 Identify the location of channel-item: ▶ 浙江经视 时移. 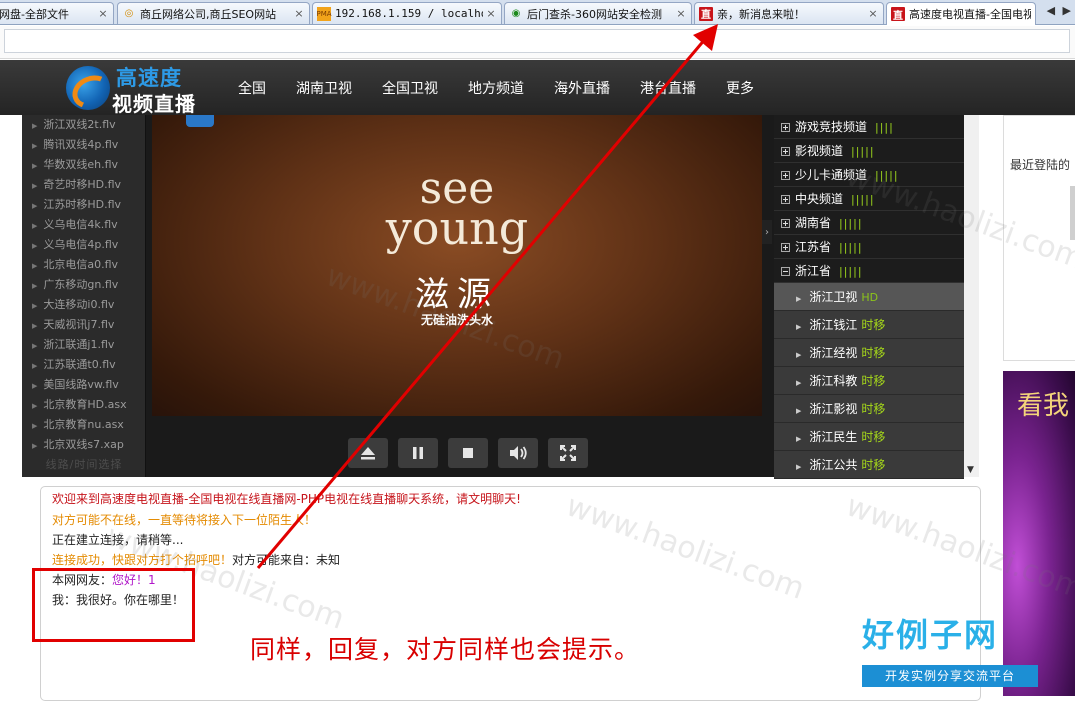
(869, 353).